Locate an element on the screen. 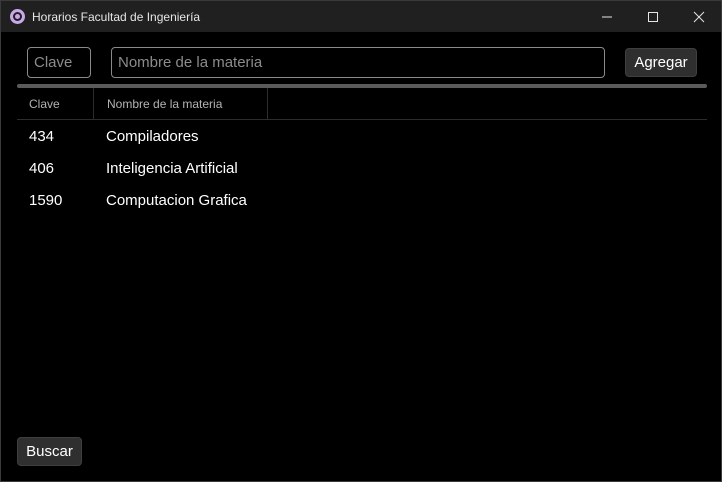  cell-nombre: Inteligencia Artificial is located at coordinates (172, 168).